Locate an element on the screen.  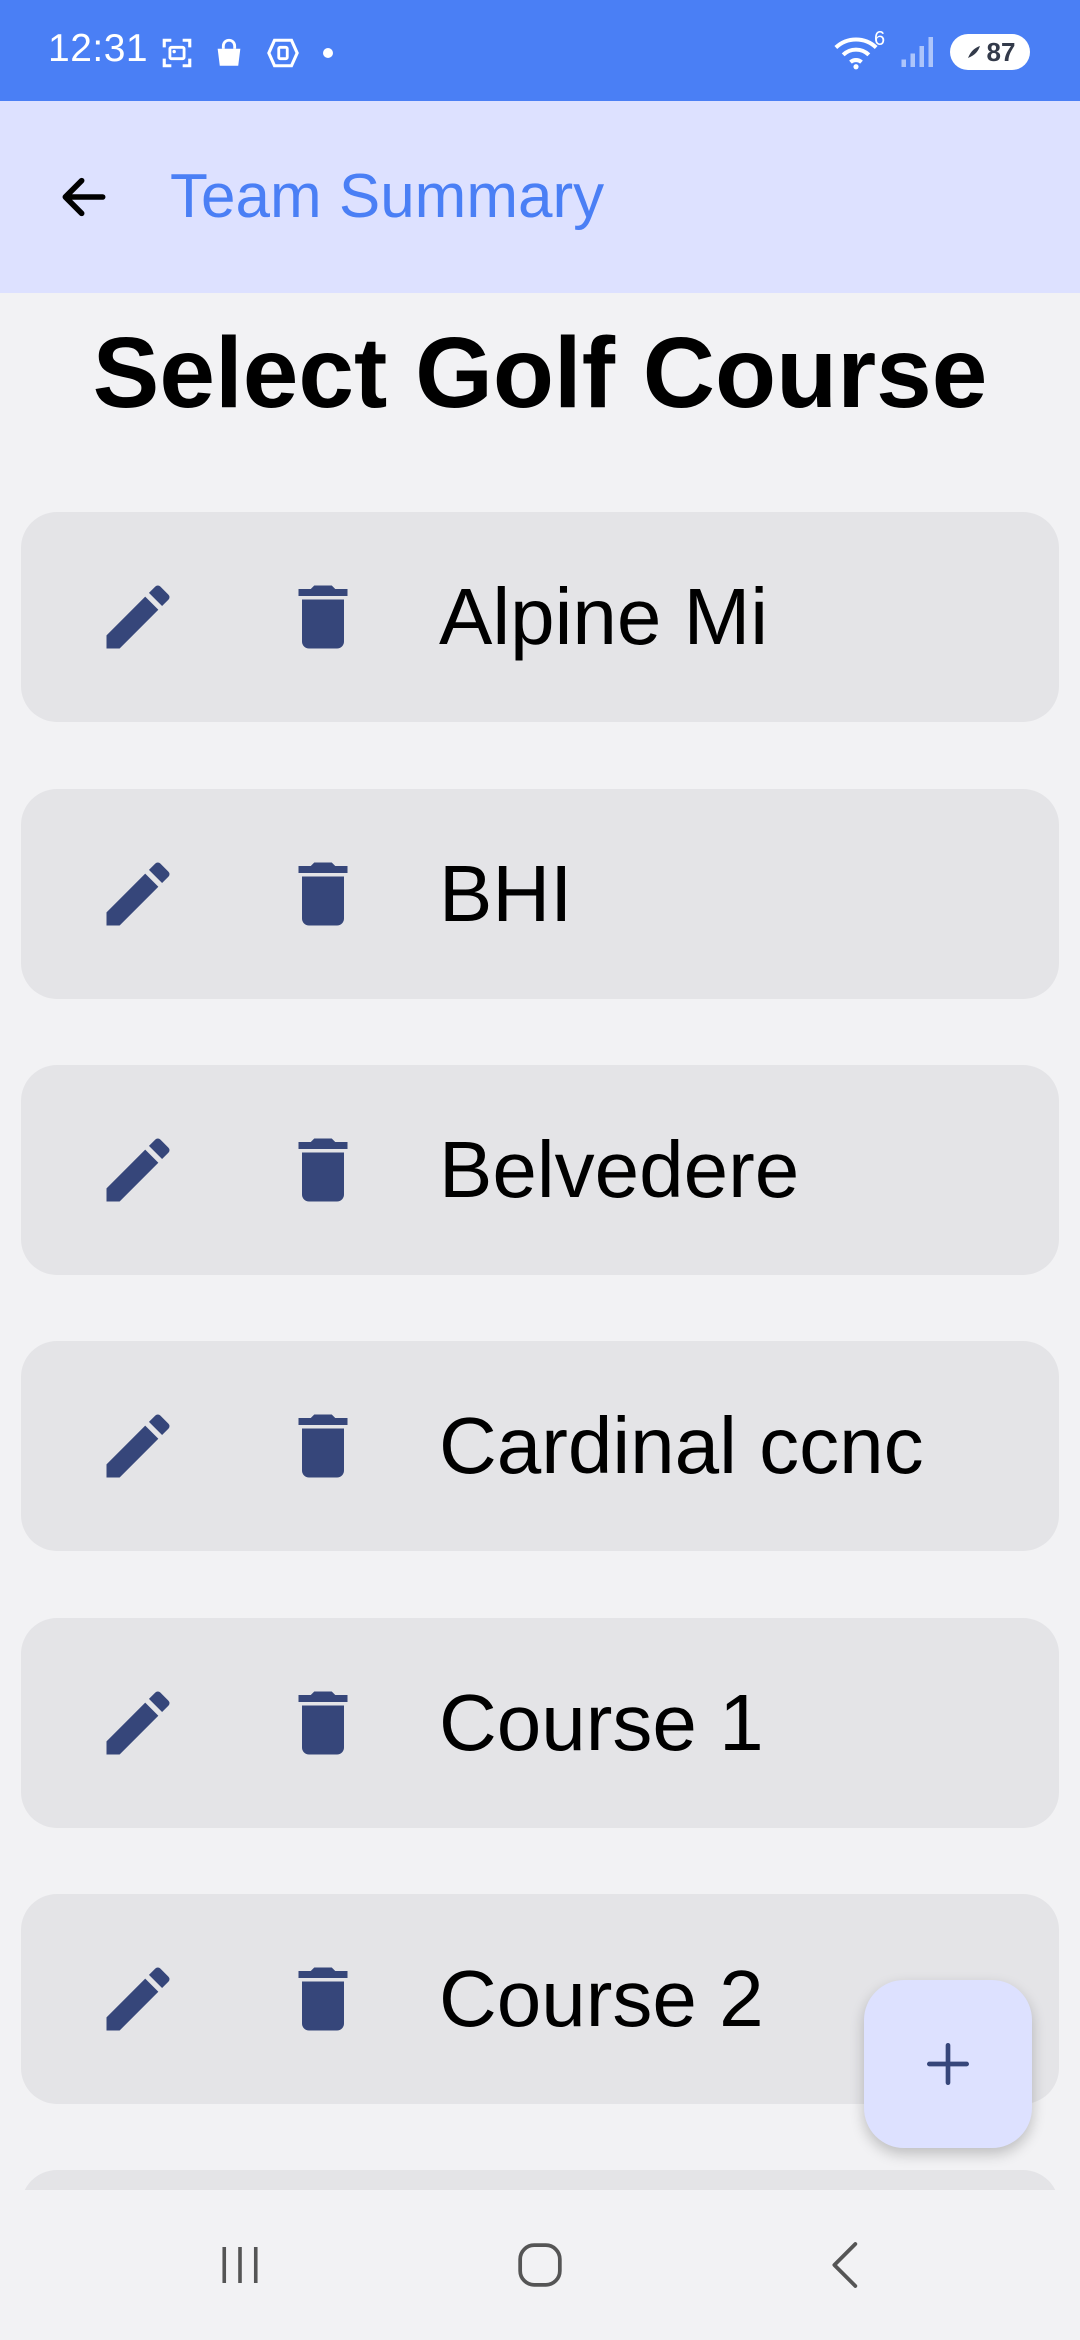
status-time: 12:31 is located at coordinates (98, 48).